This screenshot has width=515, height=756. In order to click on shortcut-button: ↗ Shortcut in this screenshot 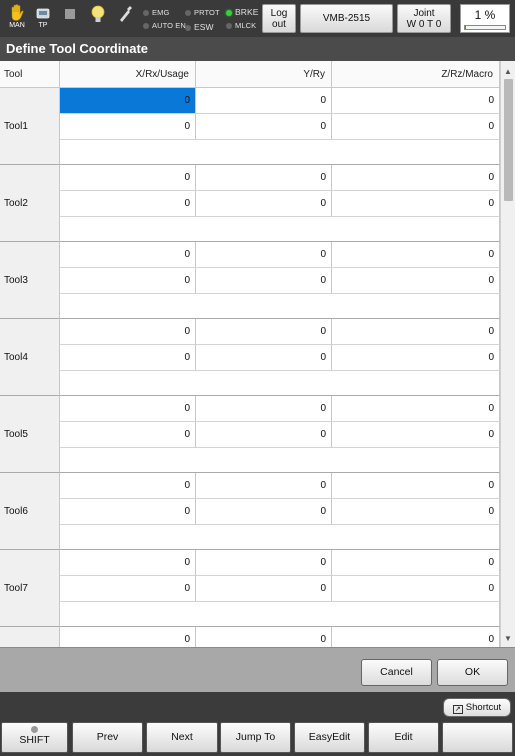, I will do `click(477, 707)`.